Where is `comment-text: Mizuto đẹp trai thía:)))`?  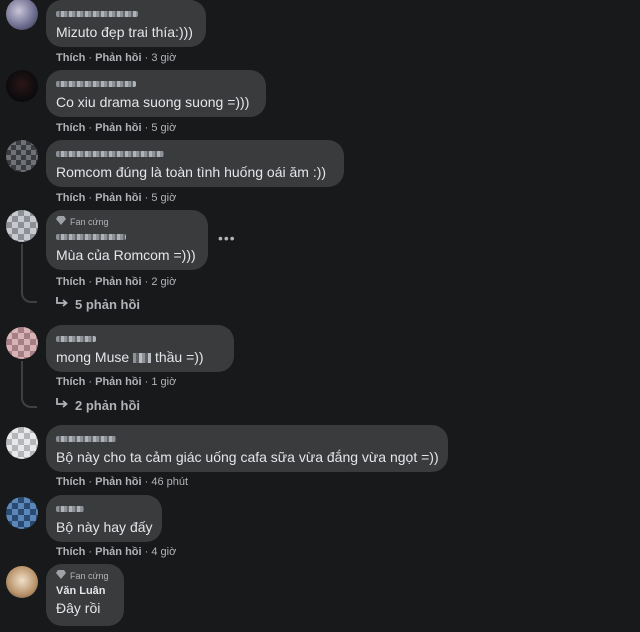 comment-text: Mizuto đẹp trai thía:))) is located at coordinates (124, 32).